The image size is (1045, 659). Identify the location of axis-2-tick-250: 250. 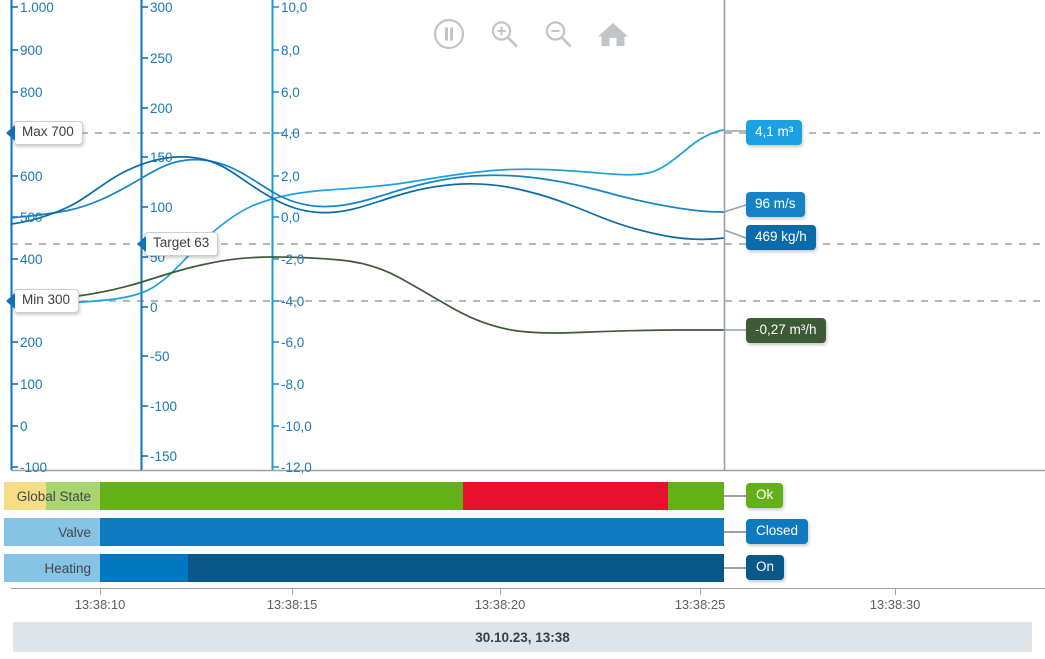
(161, 58).